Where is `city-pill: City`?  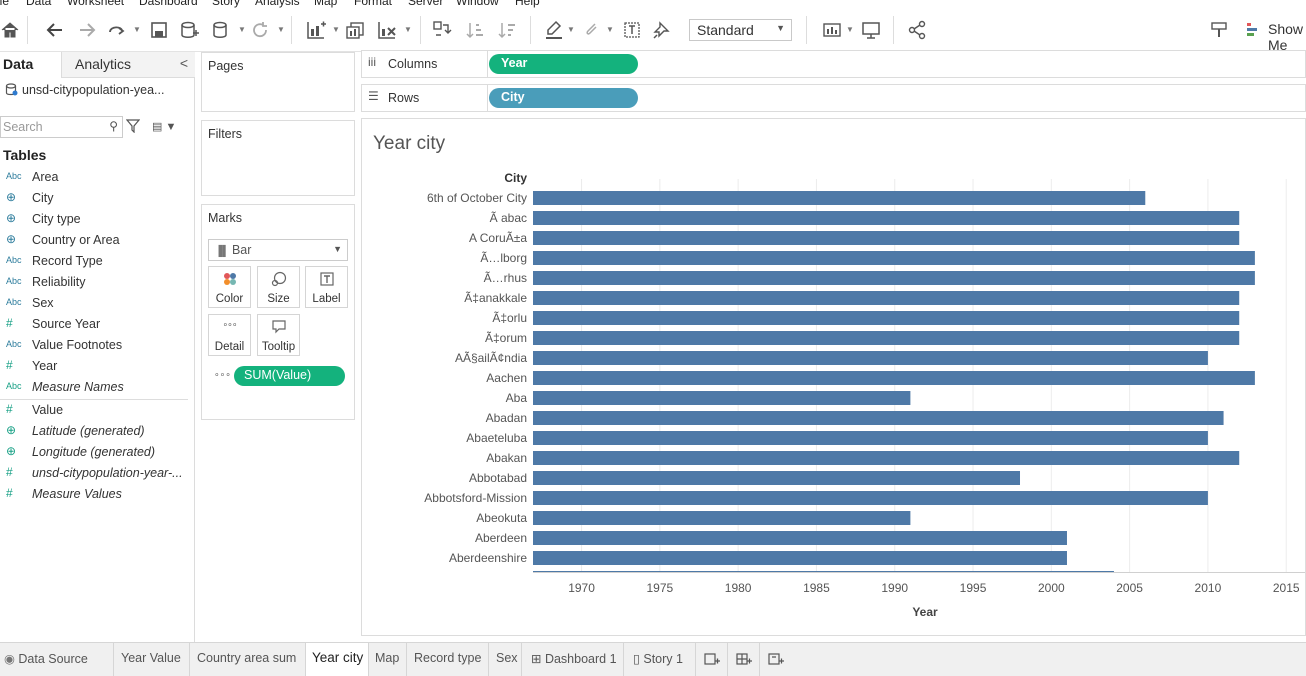 city-pill: City is located at coordinates (563, 98).